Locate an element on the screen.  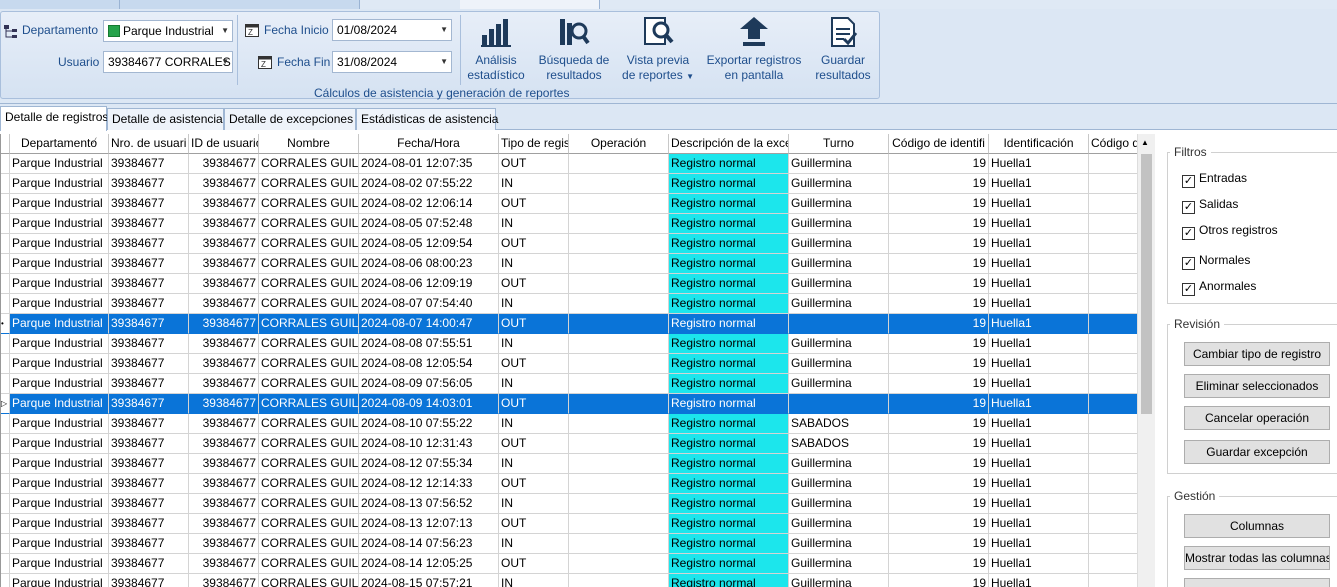
tab-estadisticas-asistencia: Estádisticas de asistencia is located at coordinates (427, 119).